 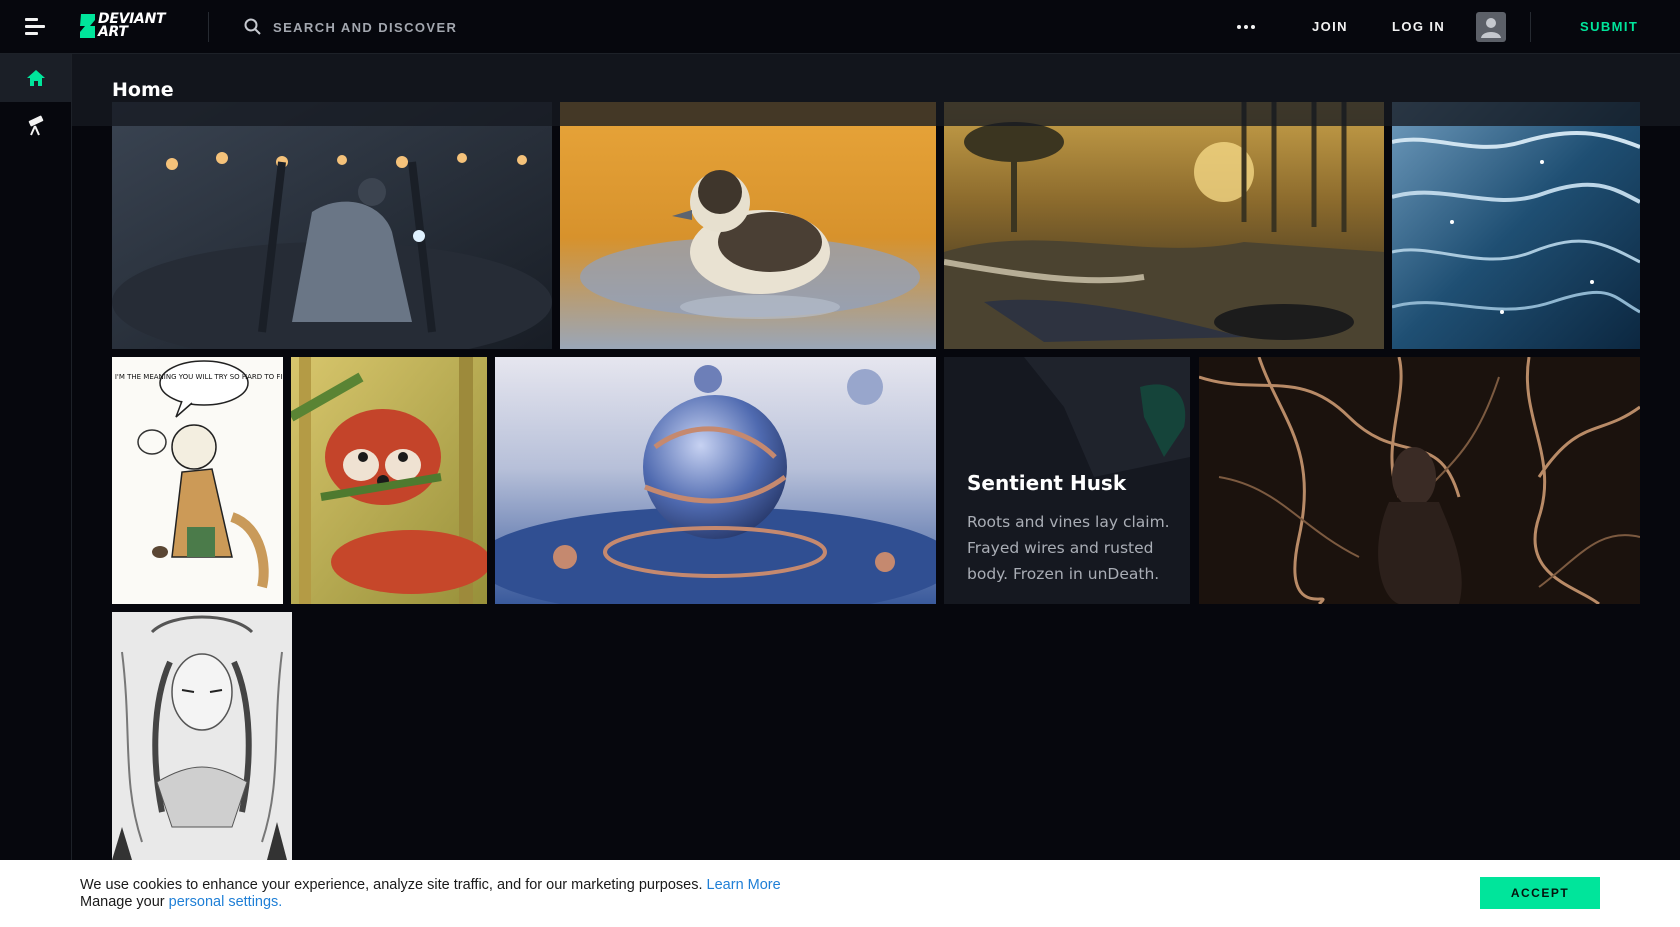 What do you see at coordinates (122, 902) in the screenshot?
I see `manage-prefix: Manage your` at bounding box center [122, 902].